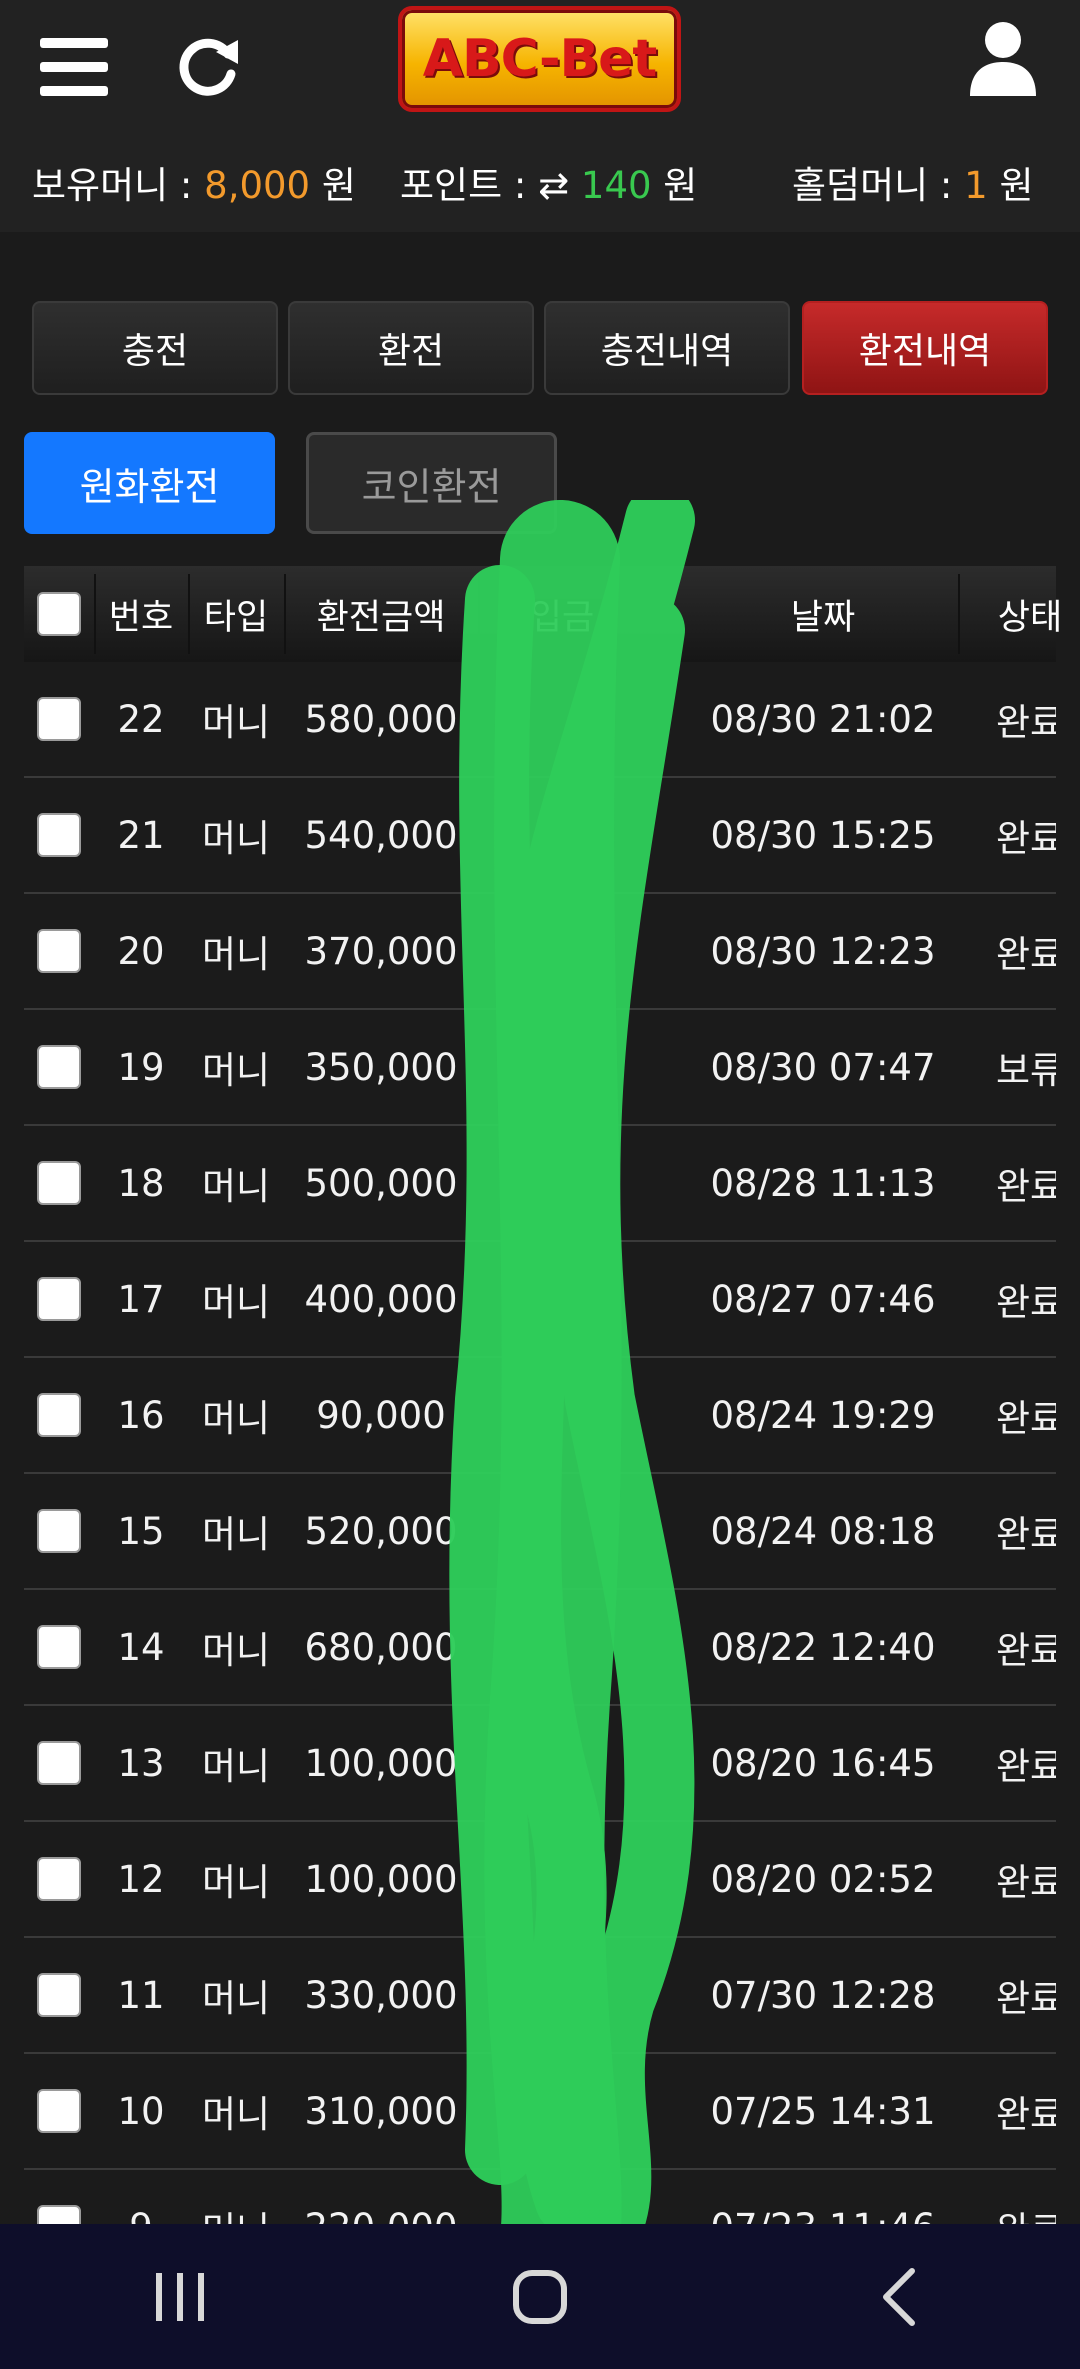  I want to click on table-row: 11 머니 330,000 07/30 12:28 완료, so click(540, 1996).